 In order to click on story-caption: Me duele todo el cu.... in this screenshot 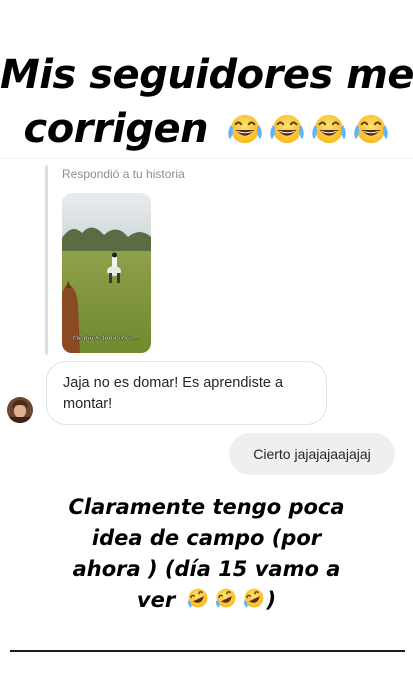, I will do `click(107, 338)`.